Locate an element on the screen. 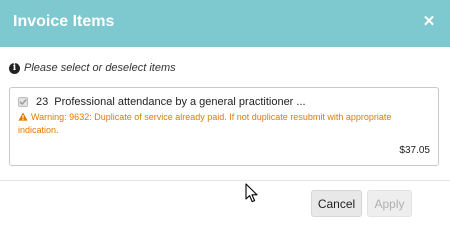 Image resolution: width=450 pixels, height=240 pixels. item-checkbox is located at coordinates (23, 102).